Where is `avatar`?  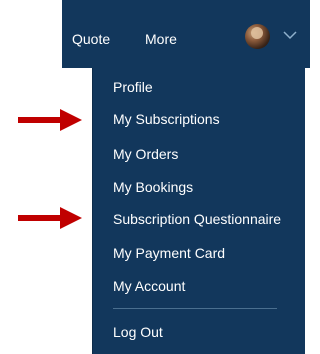
avatar is located at coordinates (257, 36).